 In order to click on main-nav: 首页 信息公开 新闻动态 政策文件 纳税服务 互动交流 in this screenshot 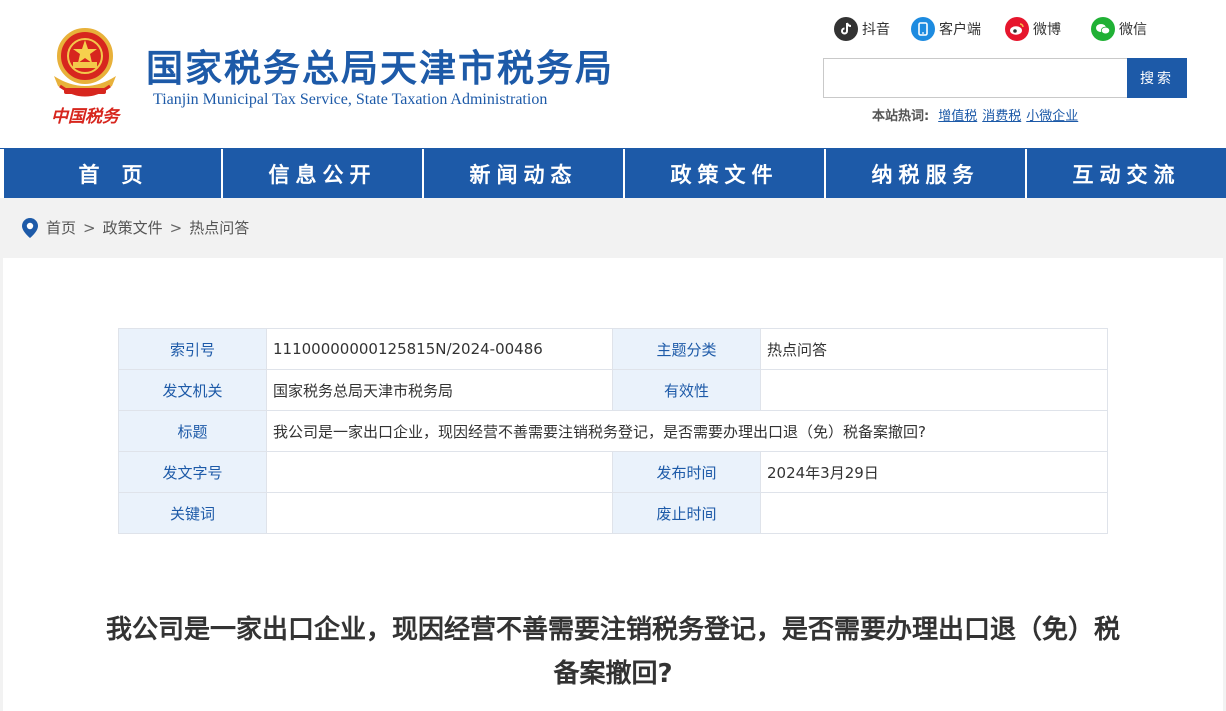, I will do `click(613, 173)`.